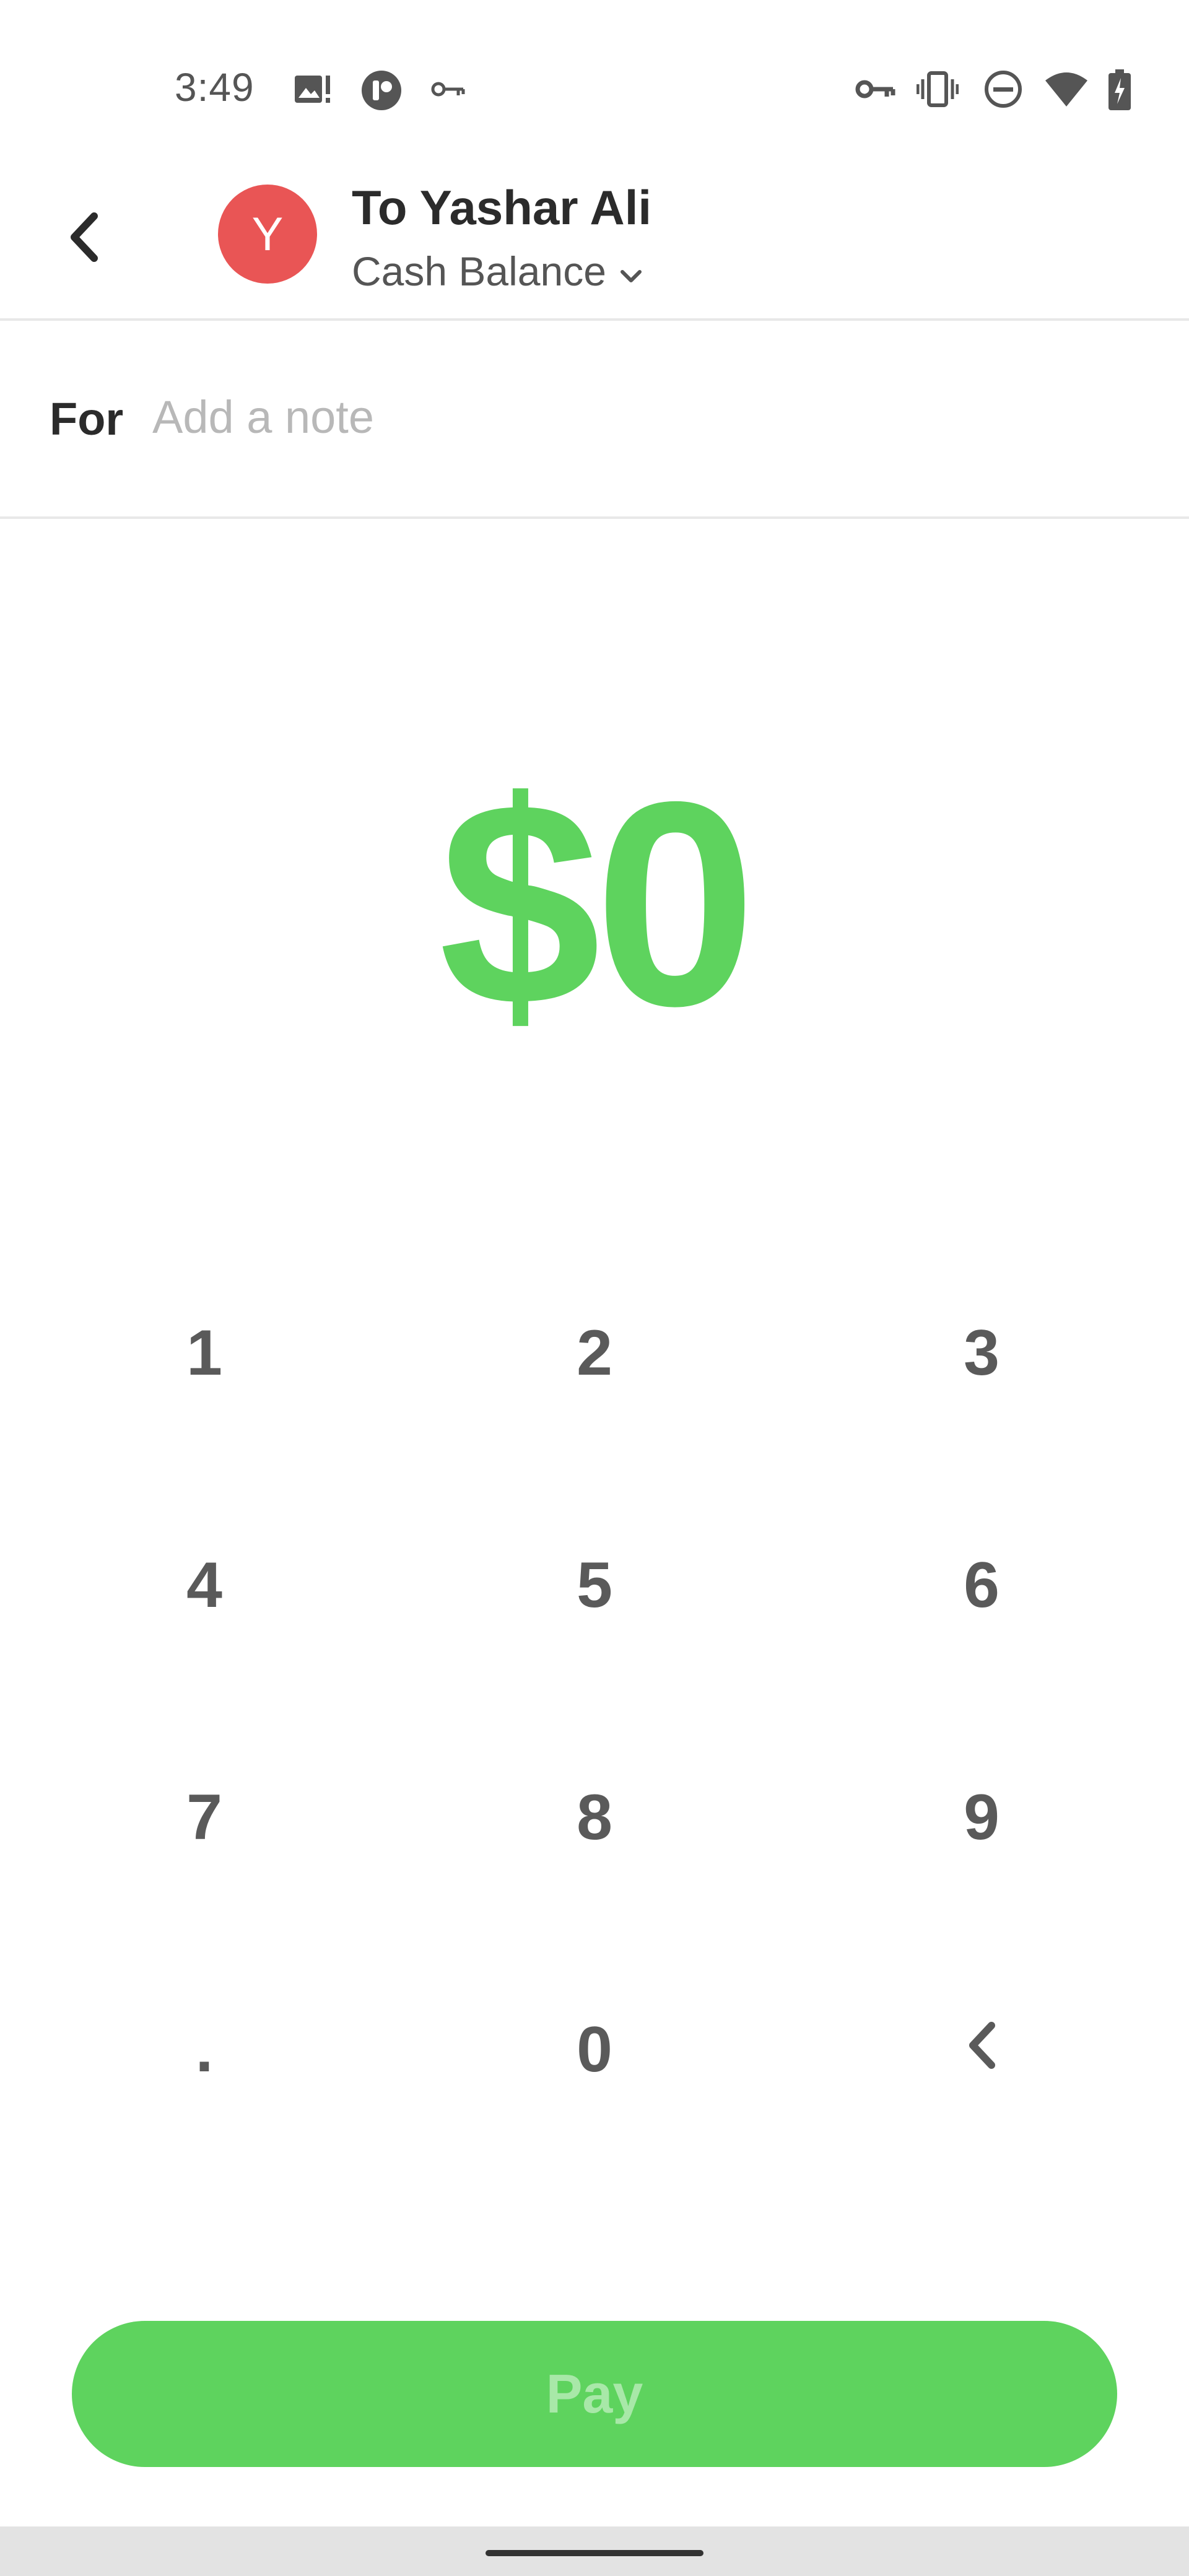 The image size is (1189, 2576). I want to click on battery-charging-icon, so click(1127, 89).